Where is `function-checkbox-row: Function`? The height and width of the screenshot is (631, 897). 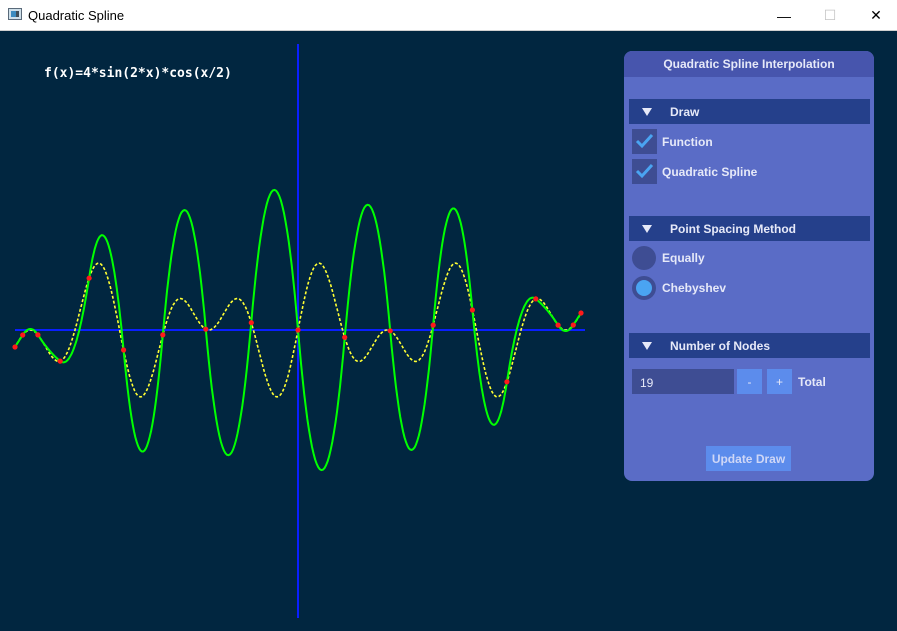
function-checkbox-row: Function is located at coordinates (672, 141).